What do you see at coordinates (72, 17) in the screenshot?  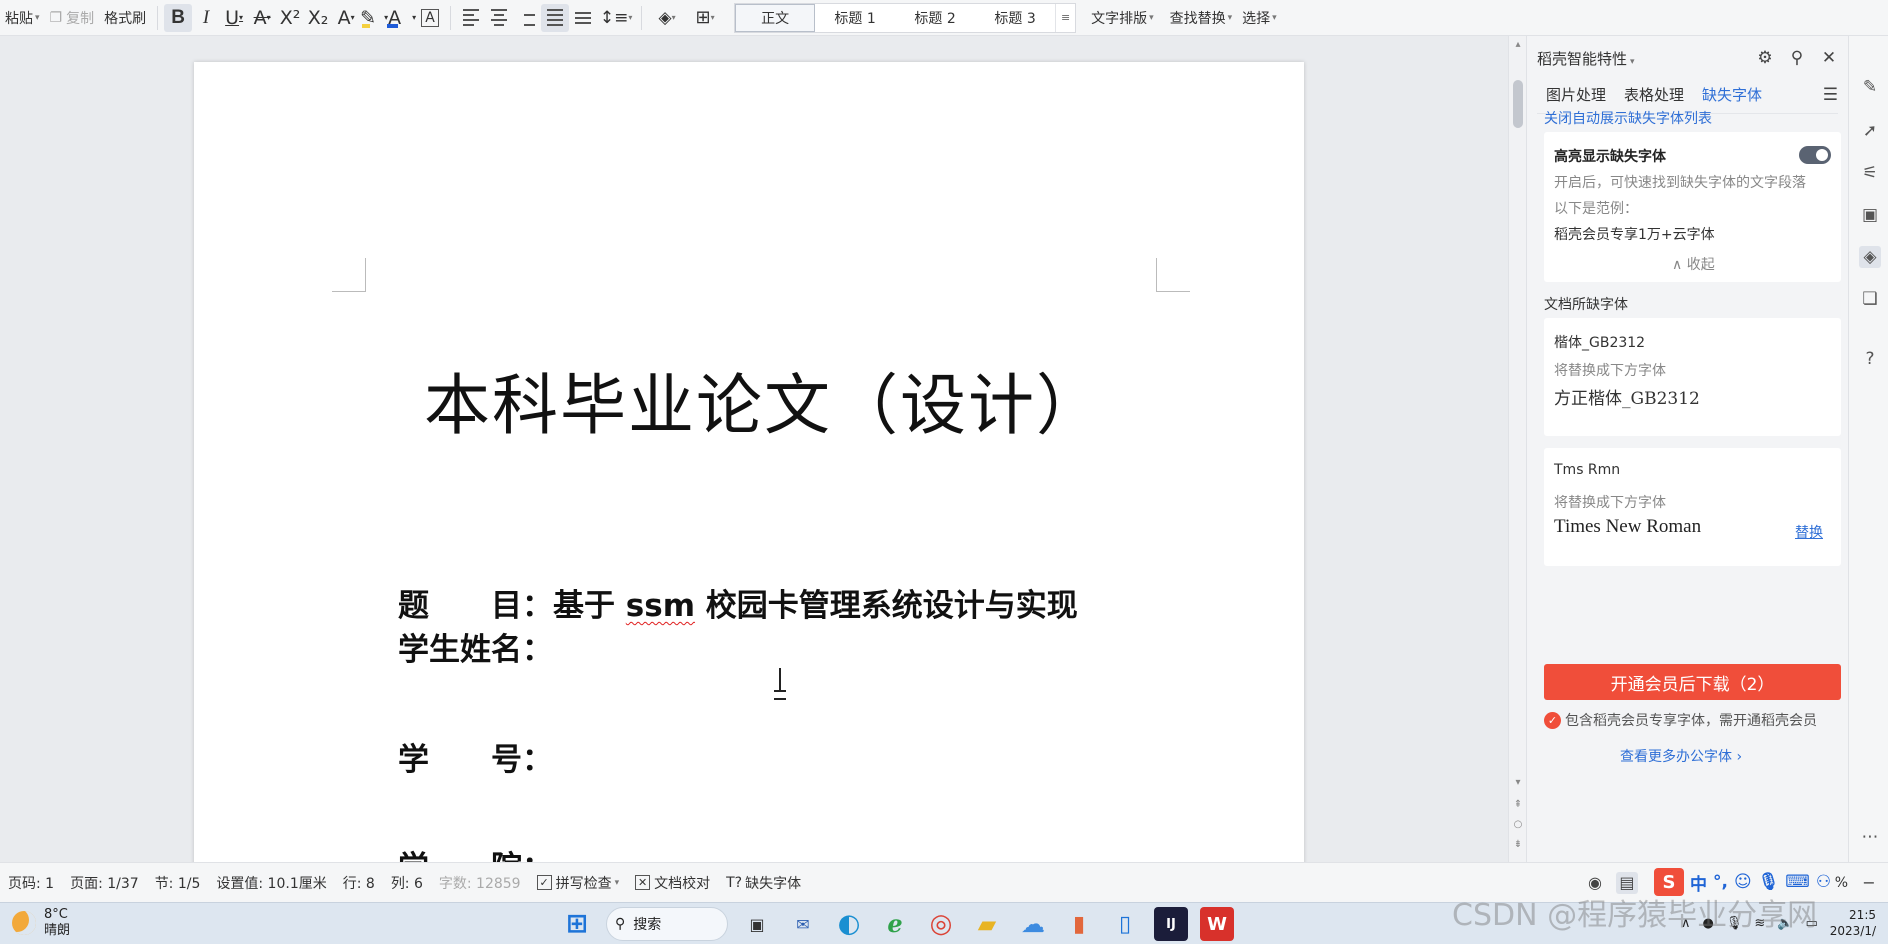 I see `copy-button: ❐ 复制` at bounding box center [72, 17].